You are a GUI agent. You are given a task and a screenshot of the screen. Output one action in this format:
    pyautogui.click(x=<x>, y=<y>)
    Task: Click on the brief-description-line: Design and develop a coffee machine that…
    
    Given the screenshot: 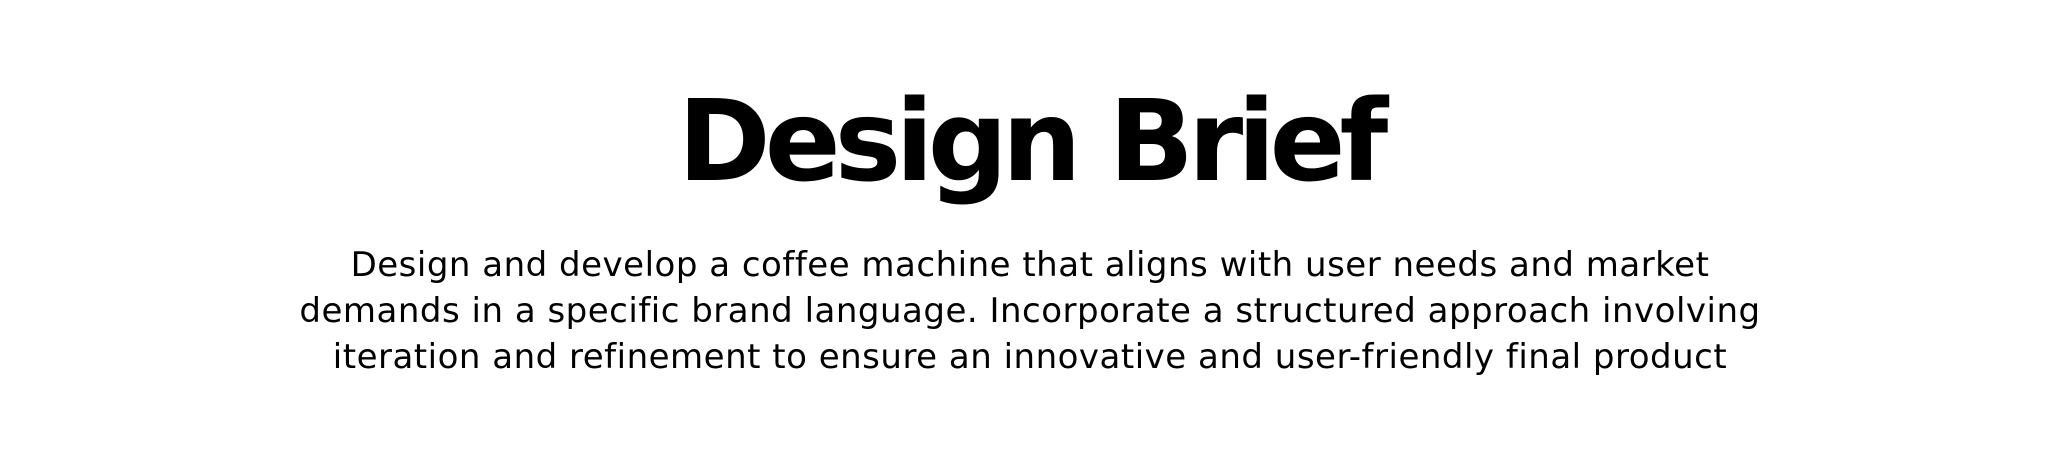 What is the action you would take?
    pyautogui.click(x=1030, y=265)
    